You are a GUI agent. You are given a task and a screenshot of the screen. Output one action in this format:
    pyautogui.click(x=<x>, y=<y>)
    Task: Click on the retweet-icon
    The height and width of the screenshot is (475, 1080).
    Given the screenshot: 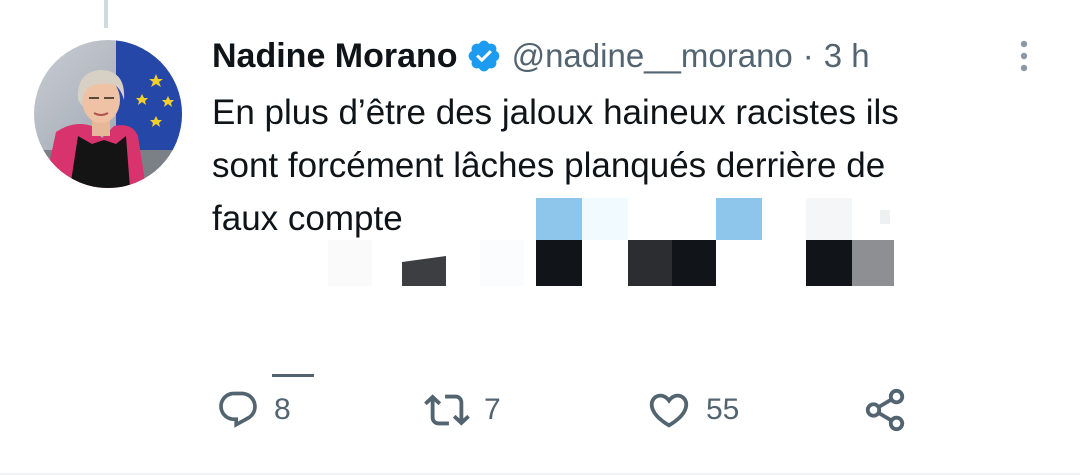 What is the action you would take?
    pyautogui.click(x=447, y=410)
    